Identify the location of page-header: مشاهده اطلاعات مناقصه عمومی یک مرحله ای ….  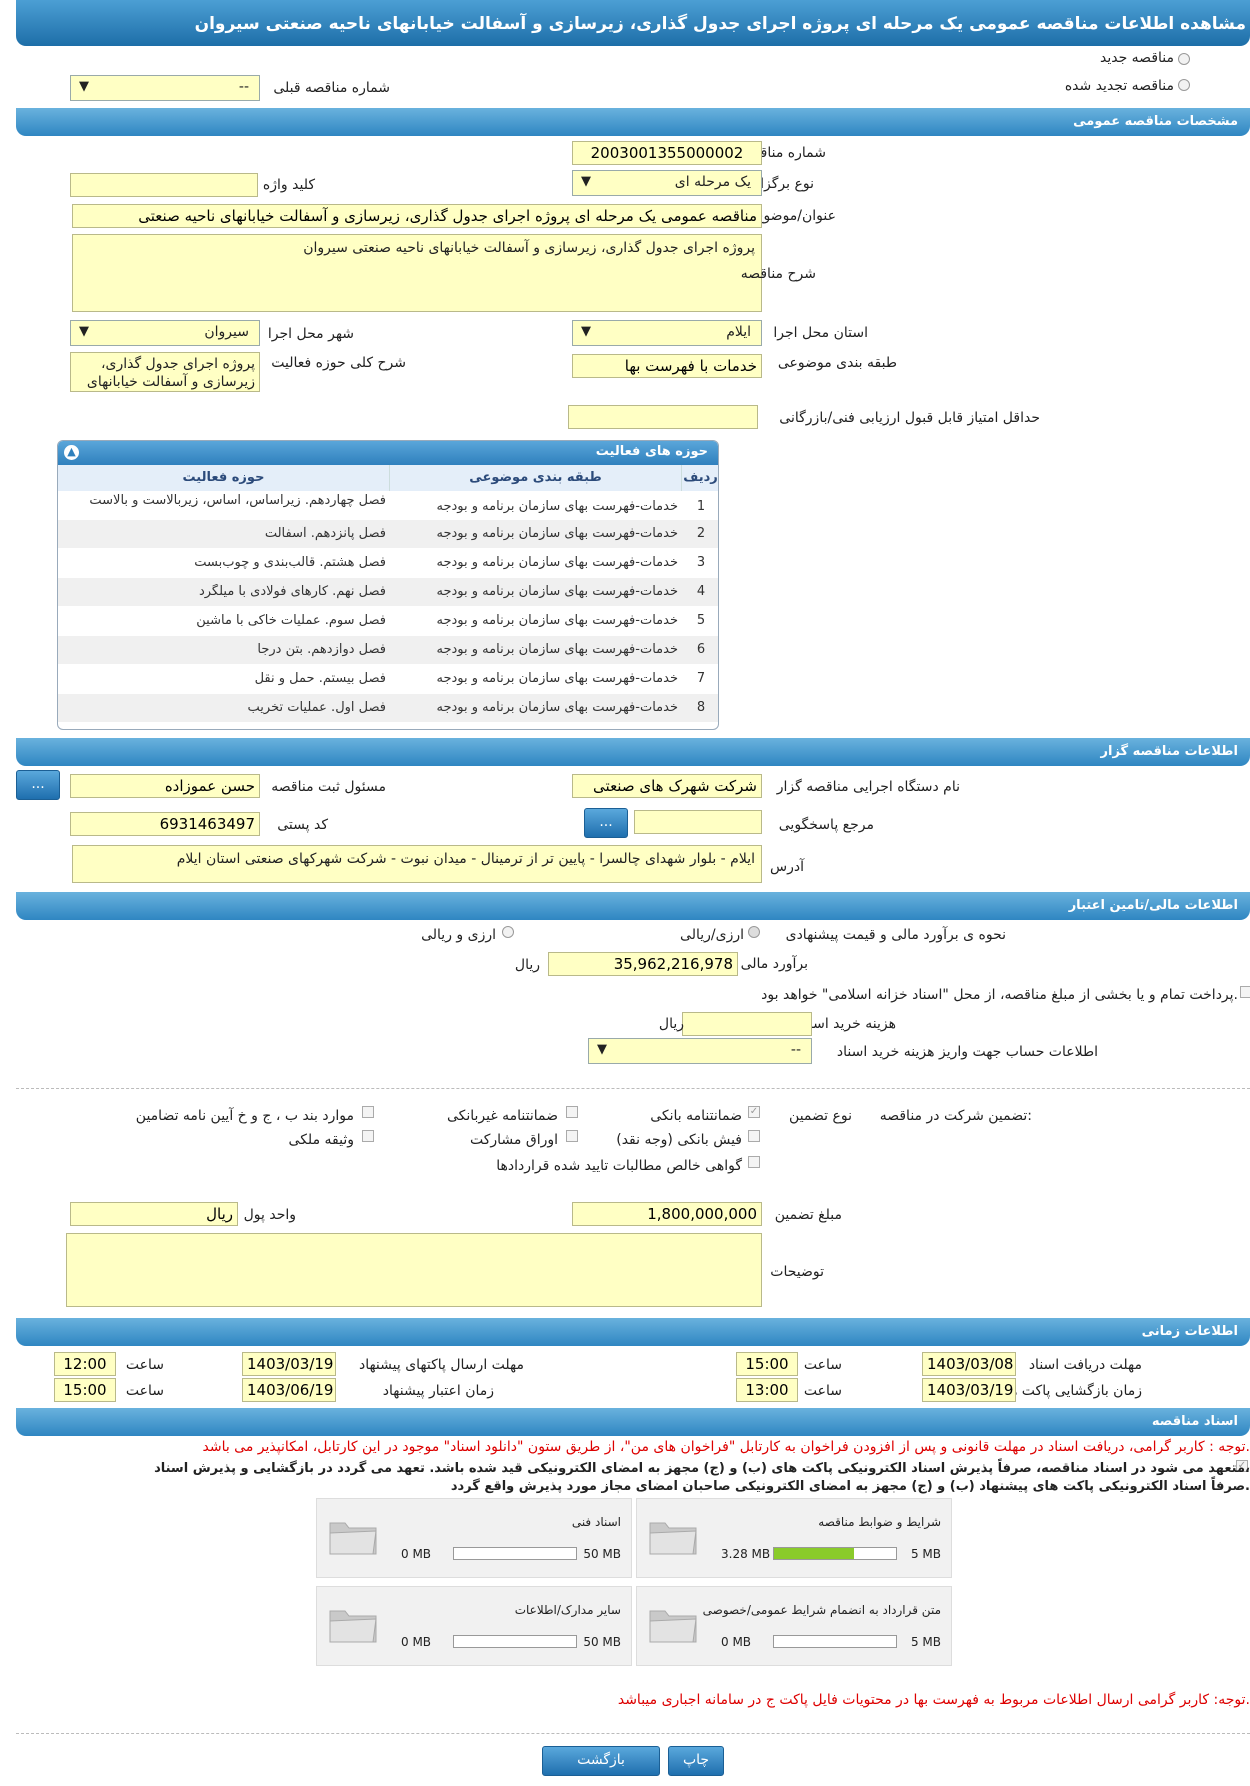
(633, 23).